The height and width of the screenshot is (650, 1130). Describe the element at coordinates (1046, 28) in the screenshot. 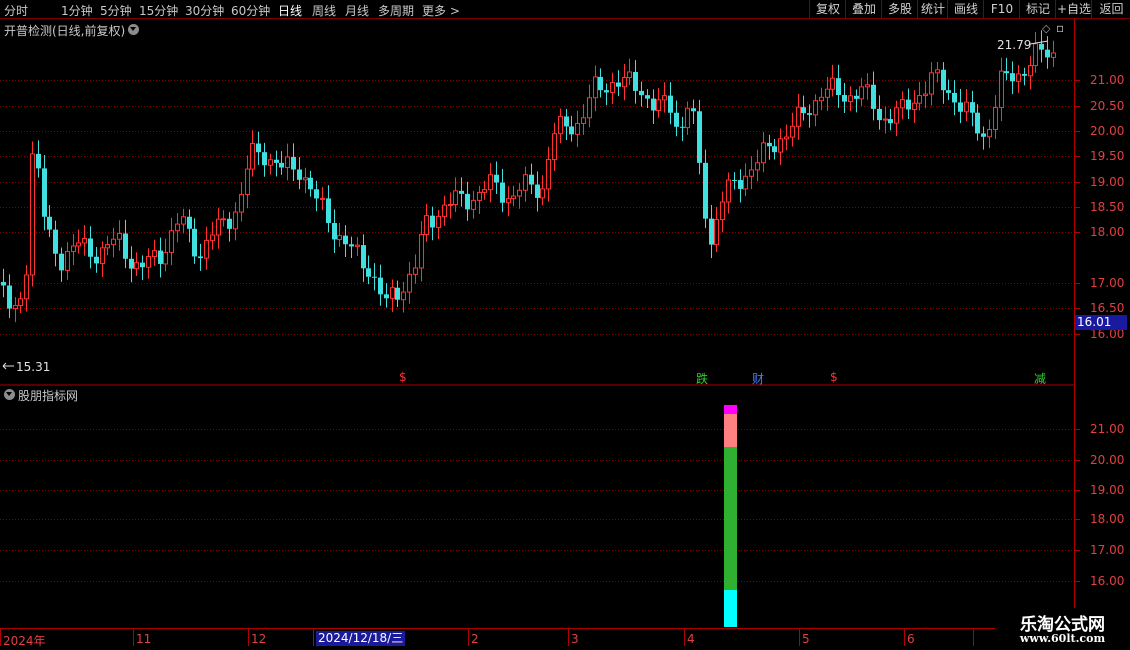

I see `diamond-icon: ◇` at that location.